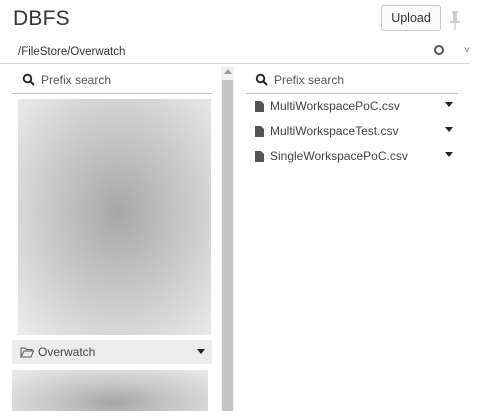 Image resolution: width=478 pixels, height=411 pixels. I want to click on folder-open-icon, so click(27, 352).